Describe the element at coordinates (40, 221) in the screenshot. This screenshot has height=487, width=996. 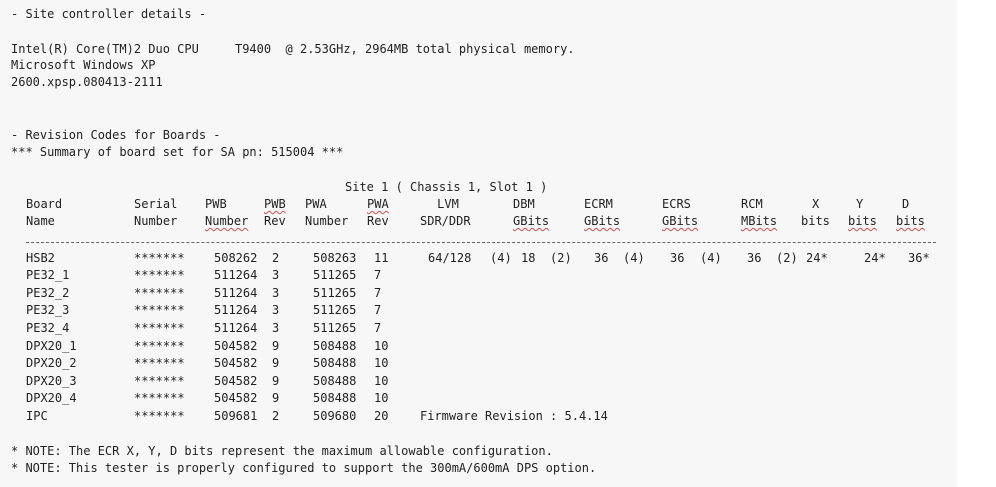
I see `col-board-2: Name` at that location.